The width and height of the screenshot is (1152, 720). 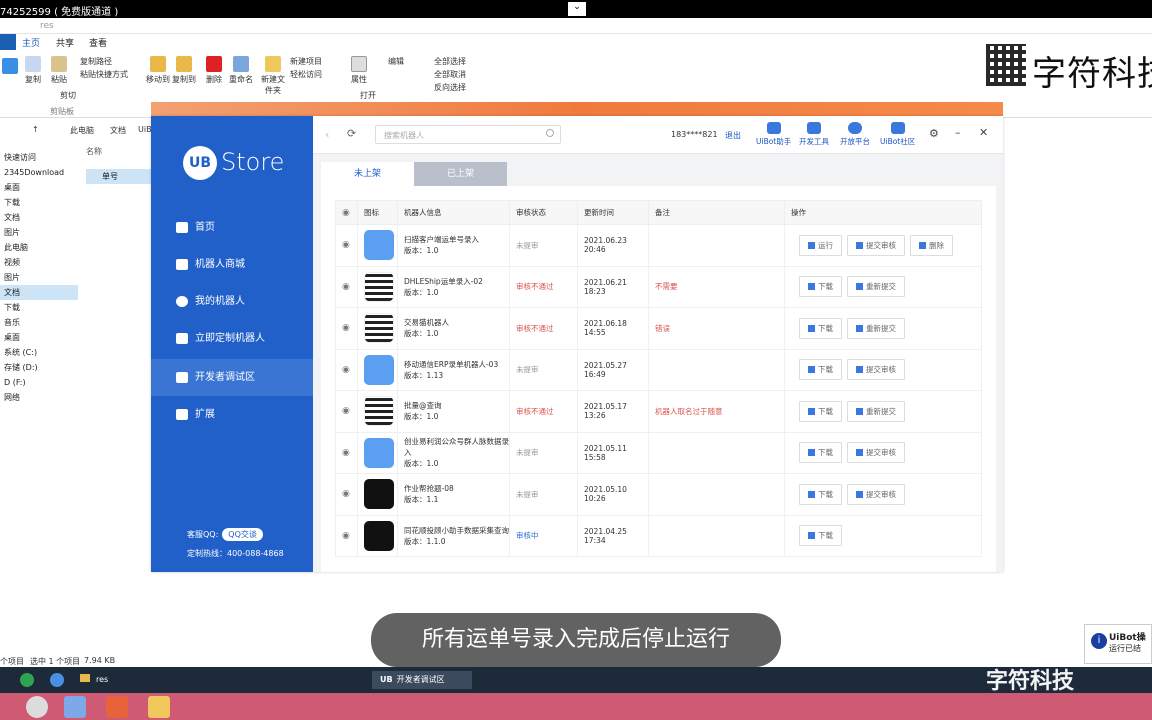 What do you see at coordinates (550, 133) in the screenshot?
I see `search-icon` at bounding box center [550, 133].